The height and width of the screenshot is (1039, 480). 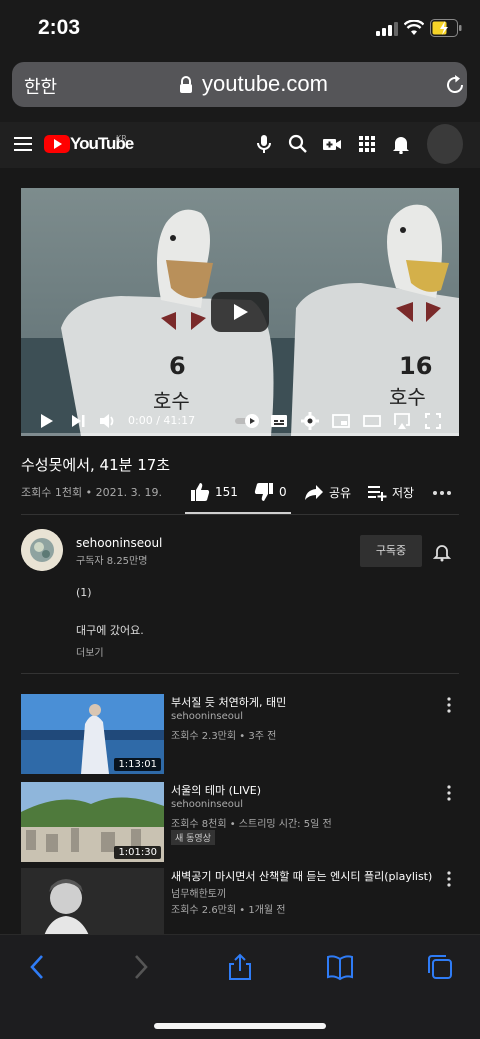 What do you see at coordinates (200, 492) in the screenshot?
I see `thumbs-up-icon` at bounding box center [200, 492].